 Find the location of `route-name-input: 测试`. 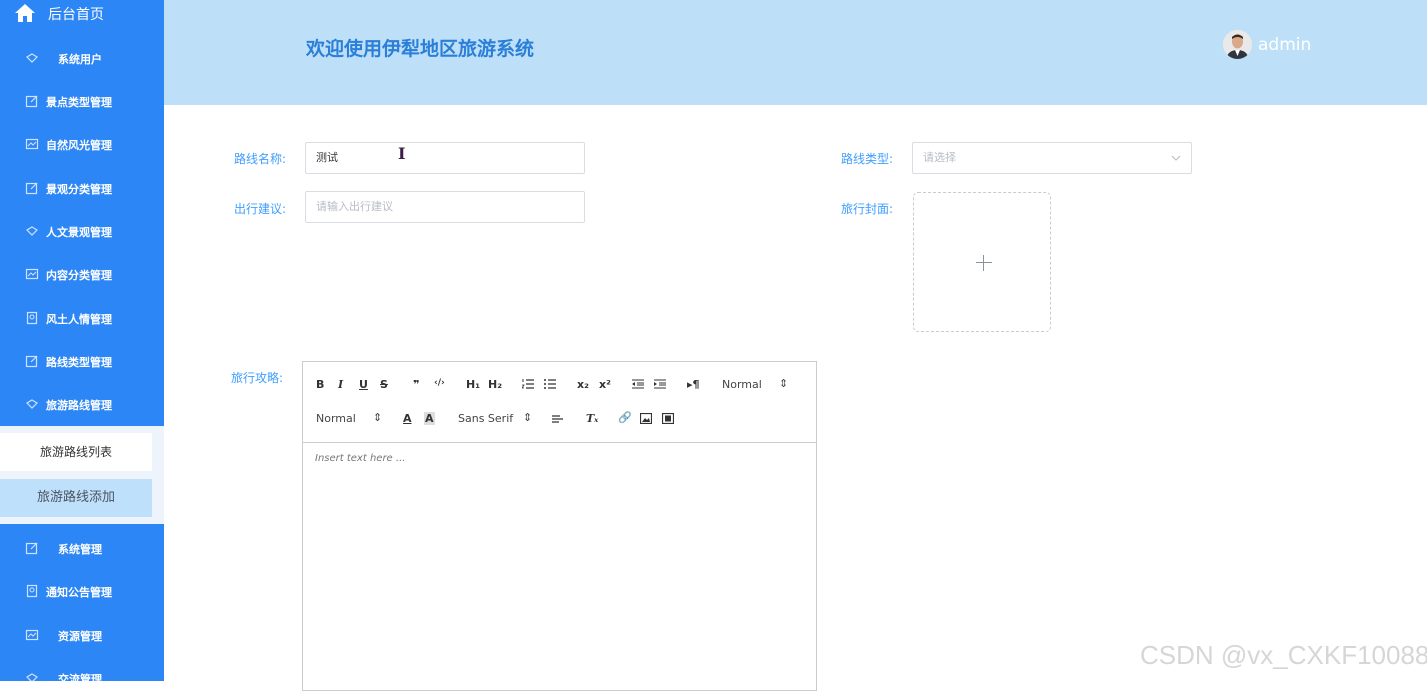

route-name-input: 测试 is located at coordinates (445, 158).